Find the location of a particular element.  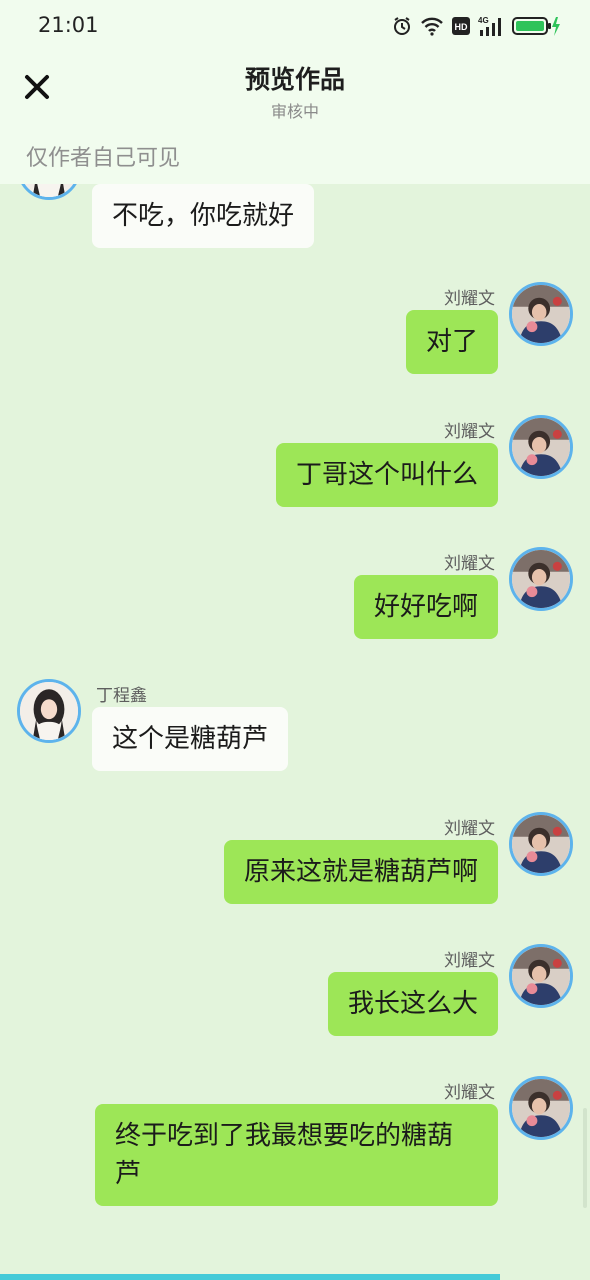

alarm-icon is located at coordinates (402, 26).